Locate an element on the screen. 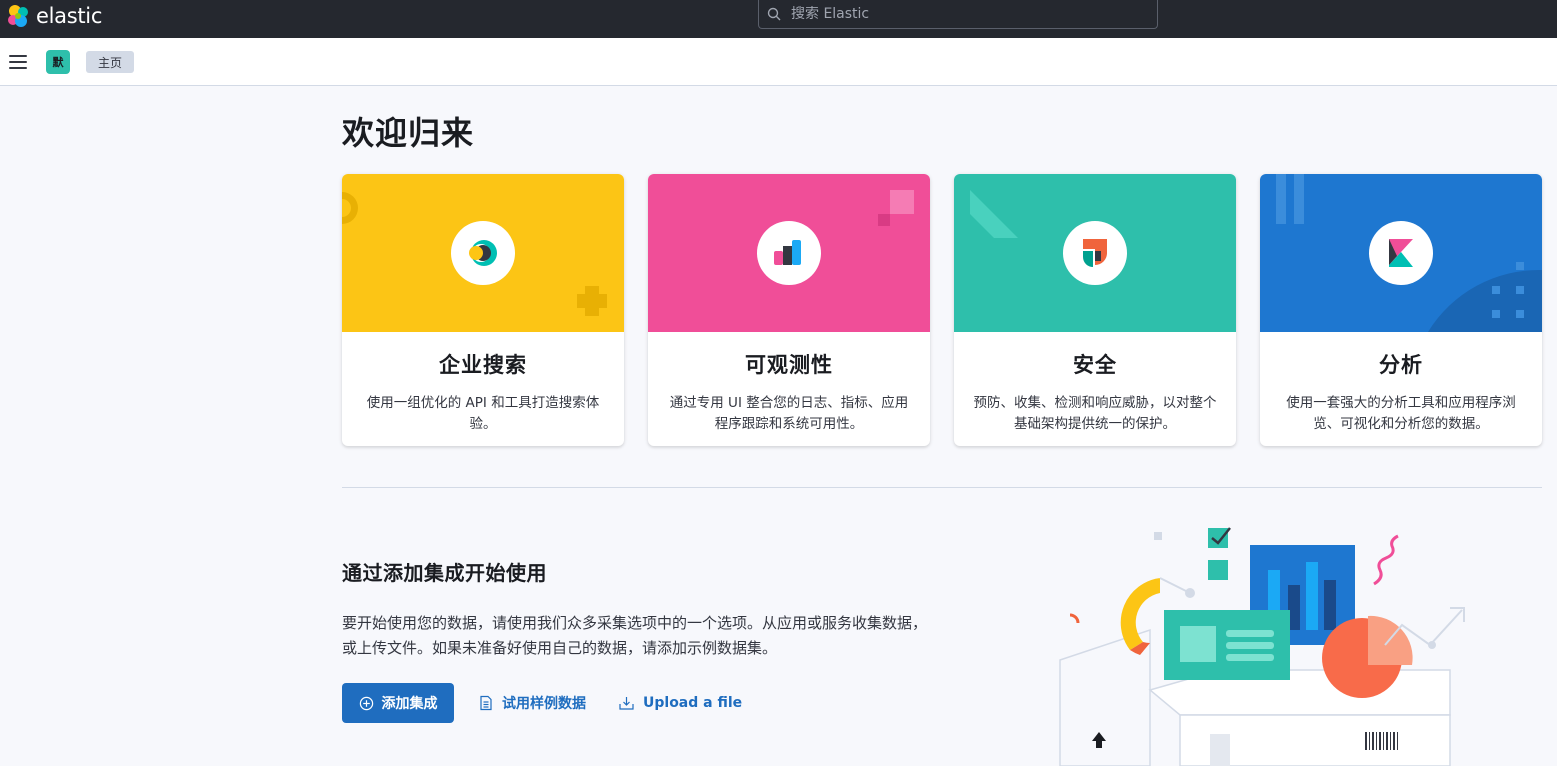 The width and height of the screenshot is (1557, 766). card-description: 通过专用 UI 整合您的日志、指标、应用程序跟踪和系统可用性。 is located at coordinates (789, 413).